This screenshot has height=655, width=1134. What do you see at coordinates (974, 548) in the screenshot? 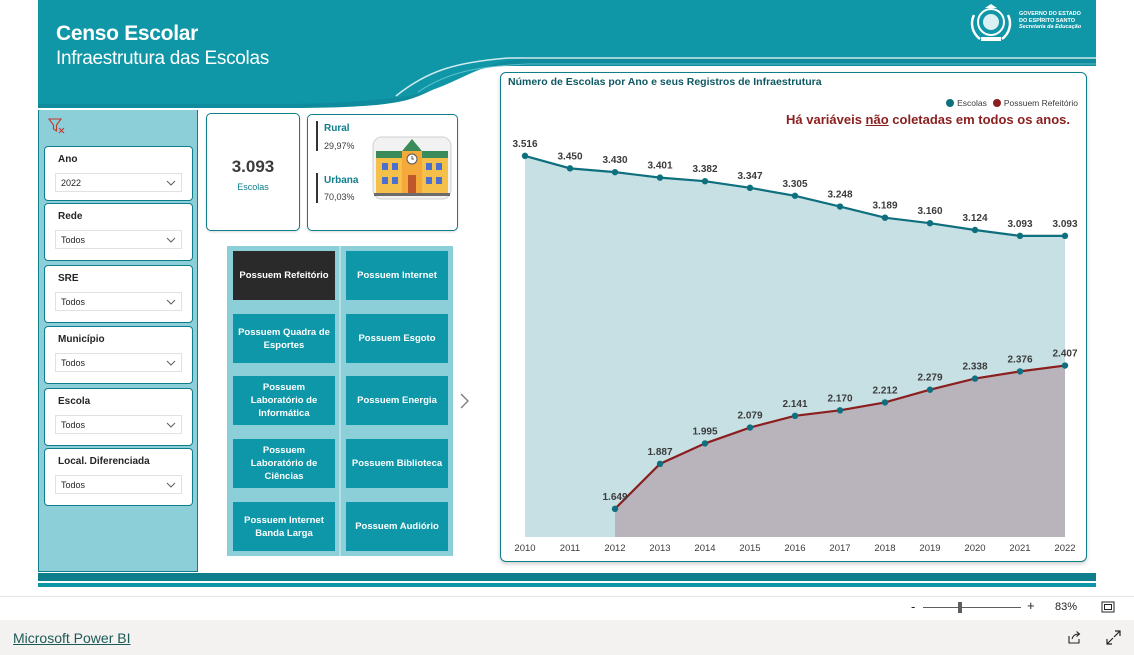
I see `x-tick-label: 2020` at bounding box center [974, 548].